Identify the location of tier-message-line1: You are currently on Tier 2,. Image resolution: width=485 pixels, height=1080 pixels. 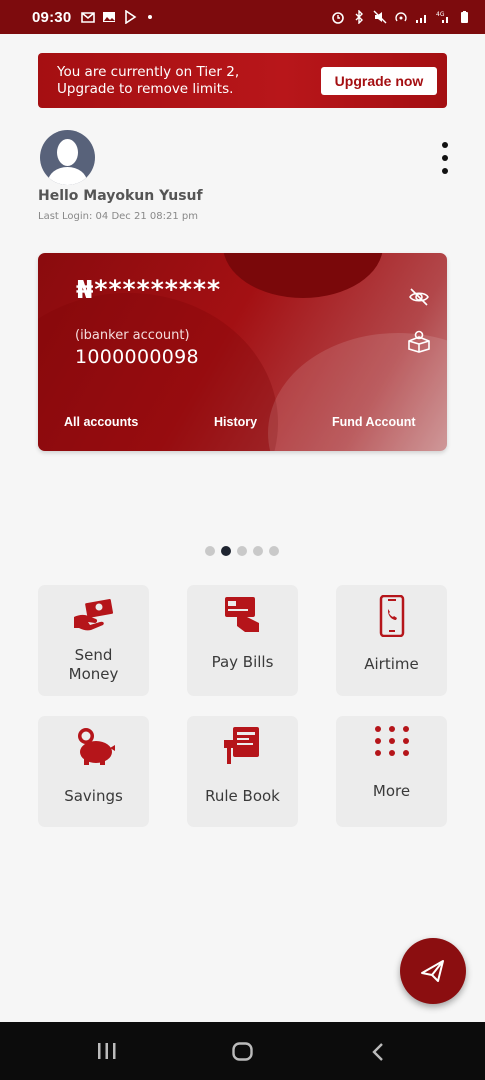
(148, 71).